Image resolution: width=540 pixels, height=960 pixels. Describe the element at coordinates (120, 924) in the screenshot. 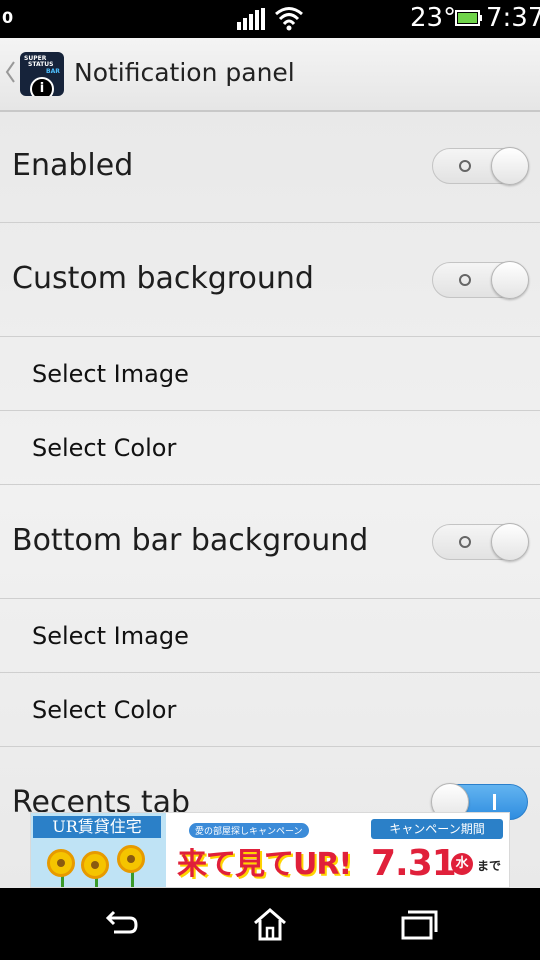

I see `back-icon` at that location.